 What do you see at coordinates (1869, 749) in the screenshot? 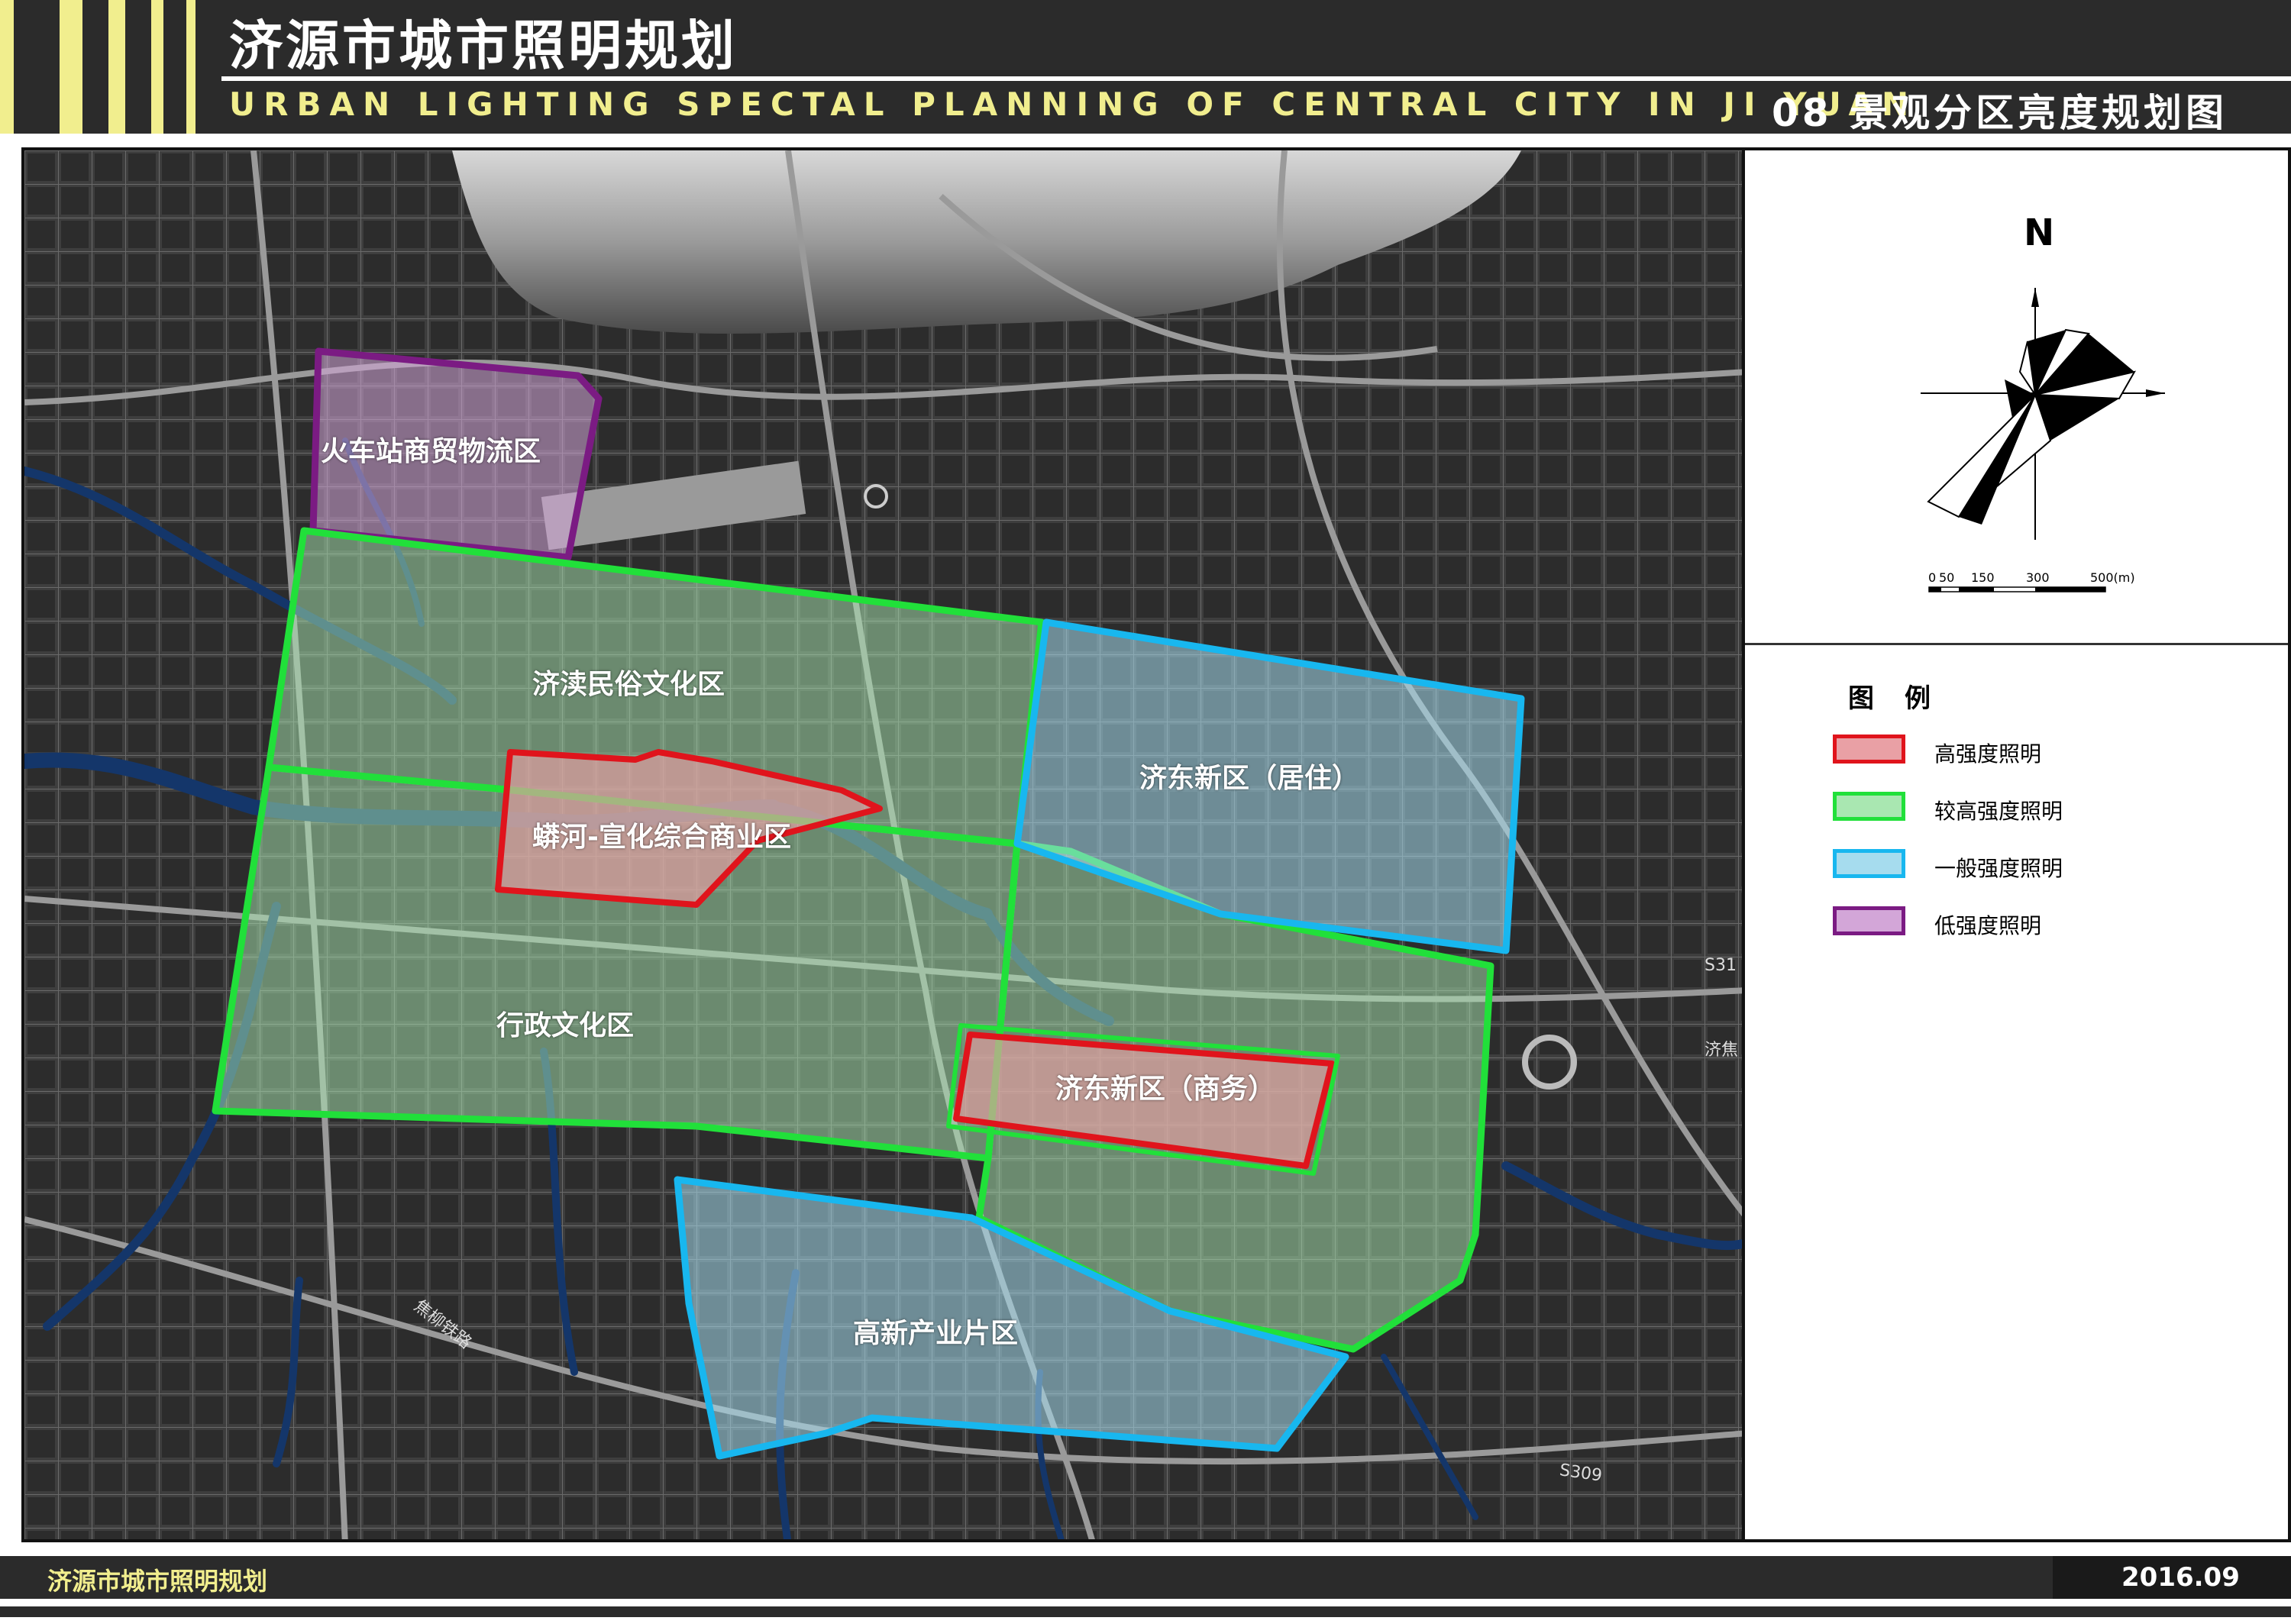
I see `legend-swatch-high` at bounding box center [1869, 749].